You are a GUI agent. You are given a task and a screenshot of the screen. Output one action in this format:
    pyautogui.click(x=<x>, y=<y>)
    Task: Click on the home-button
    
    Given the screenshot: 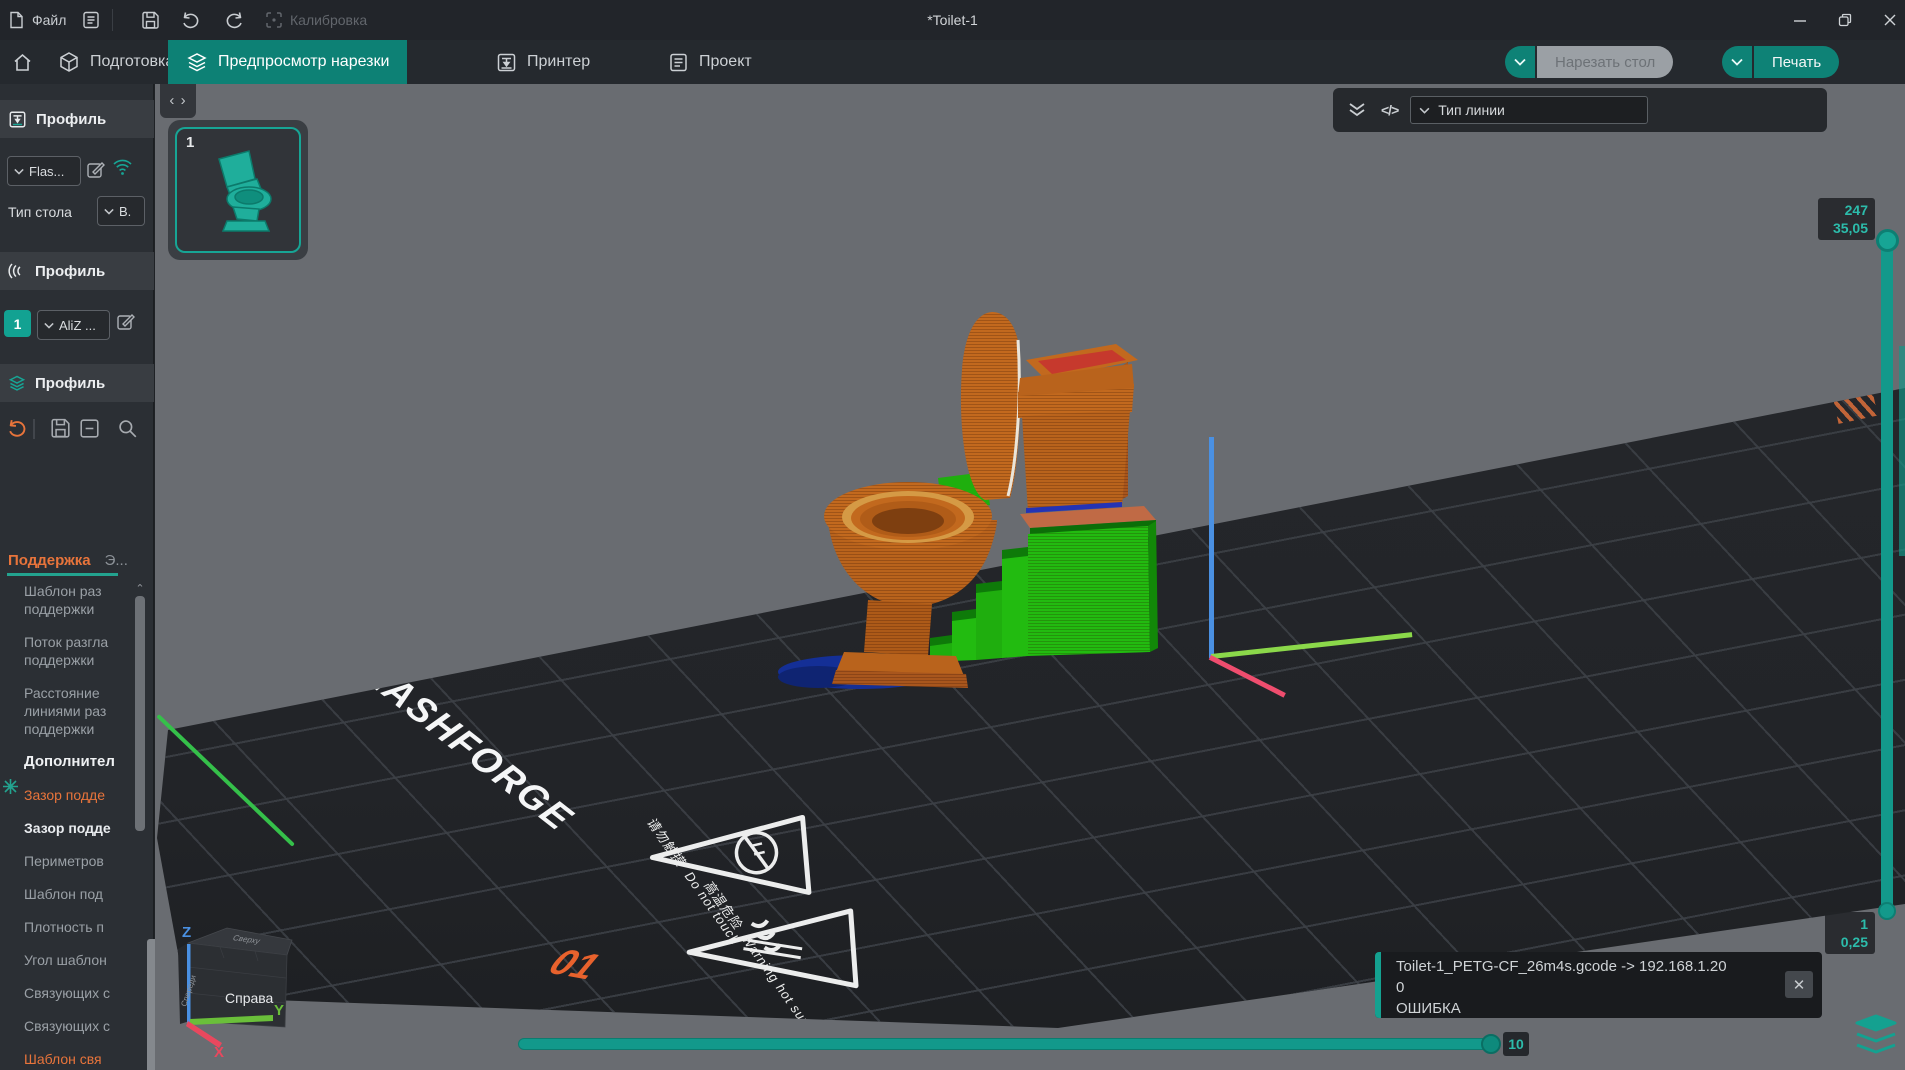 What is the action you would take?
    pyautogui.click(x=22, y=62)
    